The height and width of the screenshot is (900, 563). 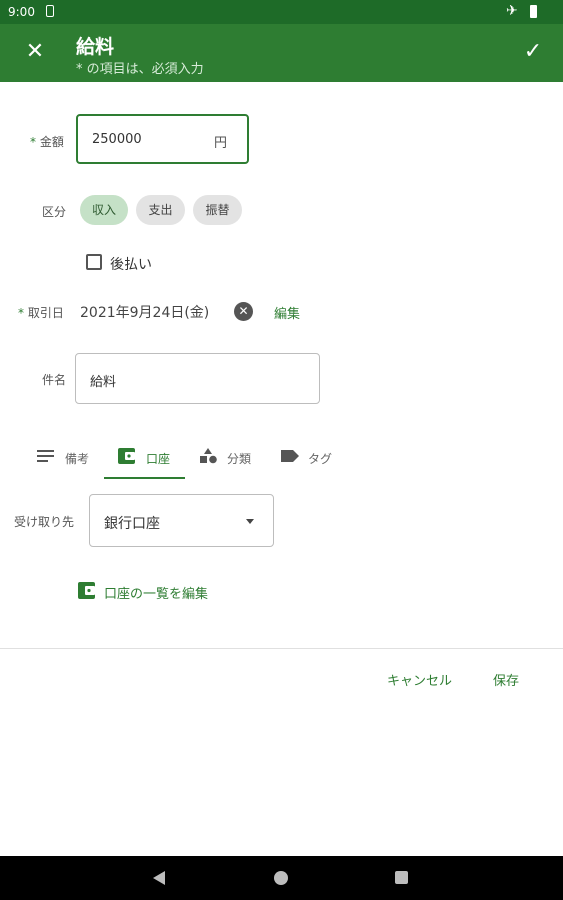 What do you see at coordinates (45, 456) in the screenshot?
I see `notes-icon` at bounding box center [45, 456].